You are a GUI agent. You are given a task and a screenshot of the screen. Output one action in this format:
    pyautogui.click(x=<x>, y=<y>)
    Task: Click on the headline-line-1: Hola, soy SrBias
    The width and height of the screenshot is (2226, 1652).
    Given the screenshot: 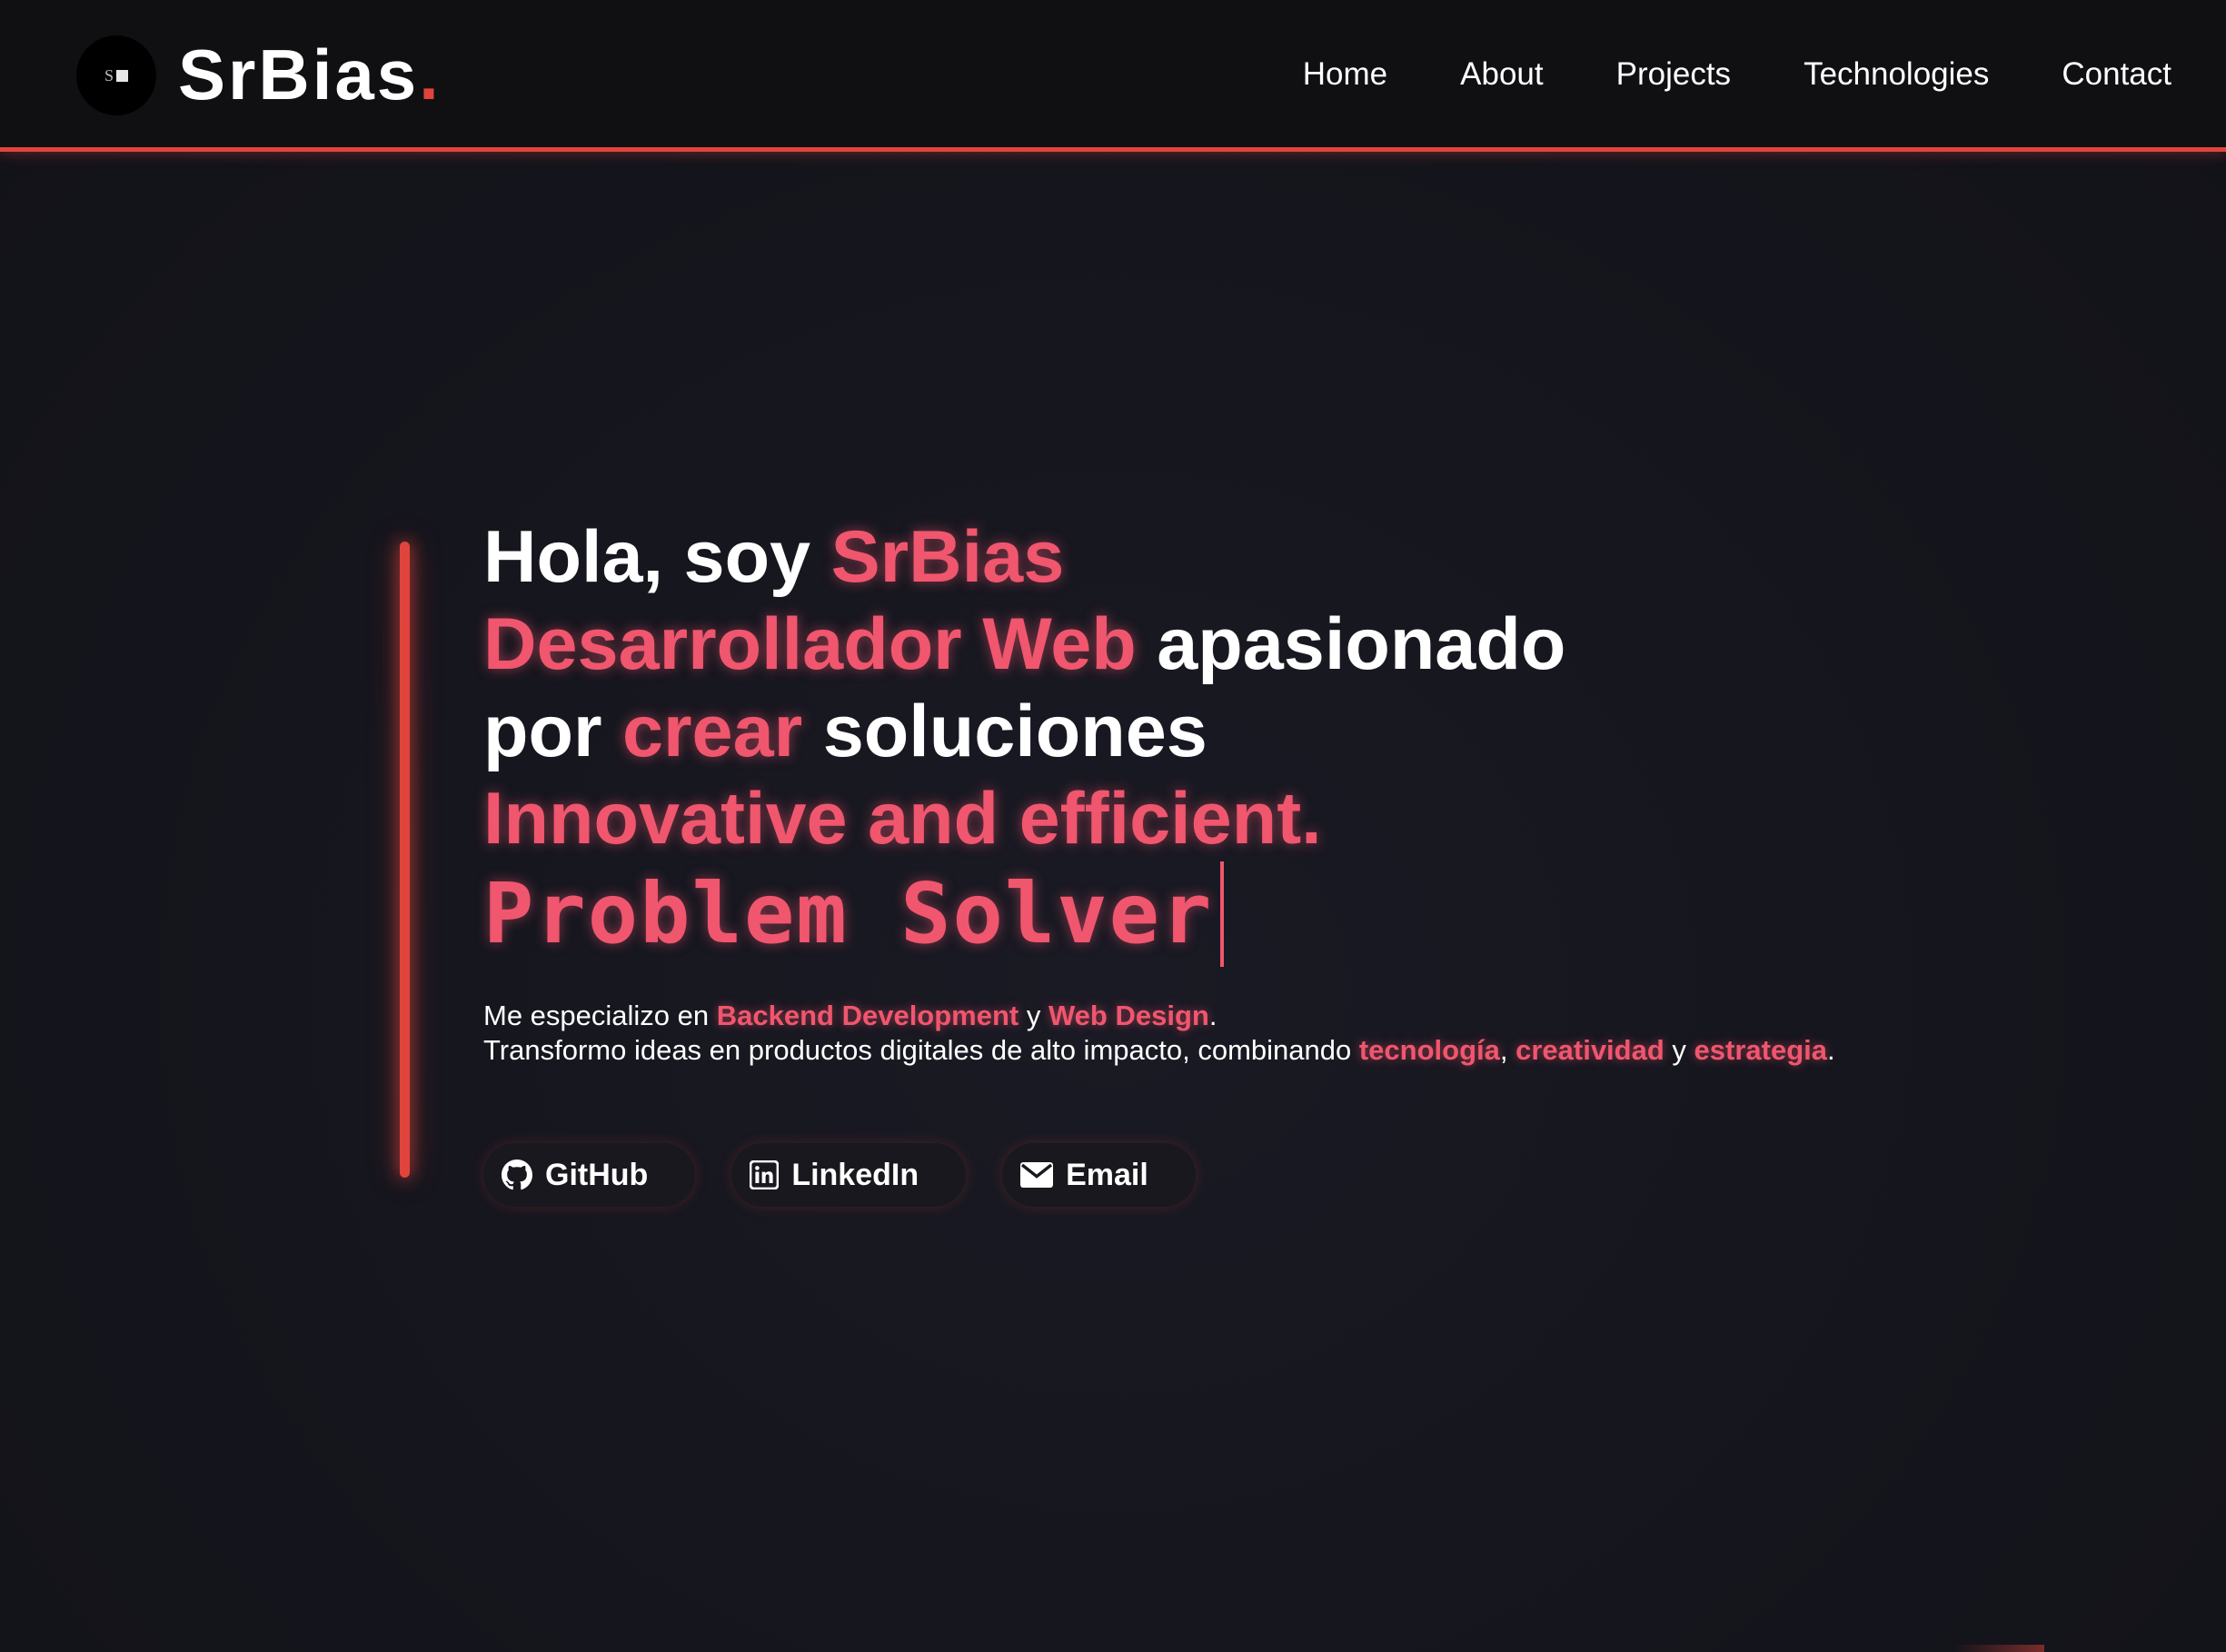 What is the action you would take?
    pyautogui.click(x=1024, y=557)
    